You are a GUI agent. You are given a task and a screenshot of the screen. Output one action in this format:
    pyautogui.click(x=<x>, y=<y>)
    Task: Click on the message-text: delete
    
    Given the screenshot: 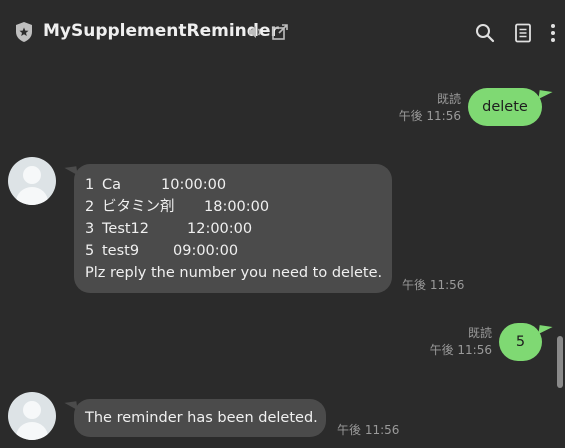 What is the action you would take?
    pyautogui.click(x=505, y=107)
    